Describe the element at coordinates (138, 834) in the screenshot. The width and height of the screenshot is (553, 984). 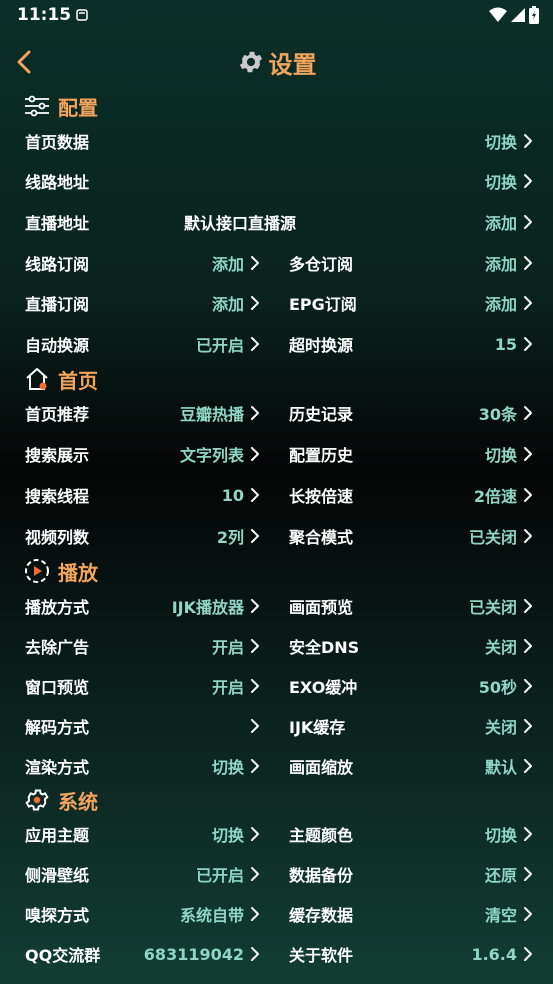
I see `setting-app-theme: 应用主题 切换` at that location.